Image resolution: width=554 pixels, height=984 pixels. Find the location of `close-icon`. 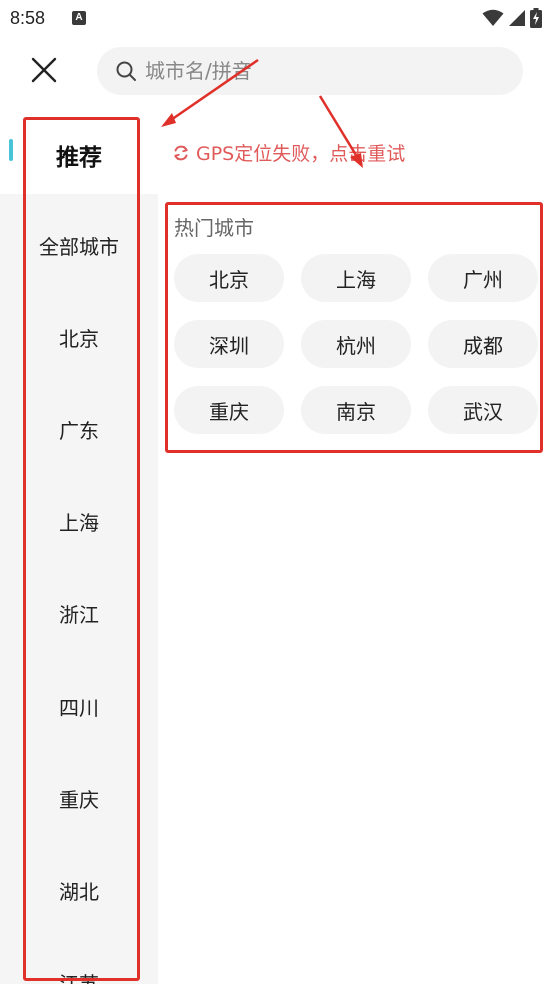

close-icon is located at coordinates (44, 70).